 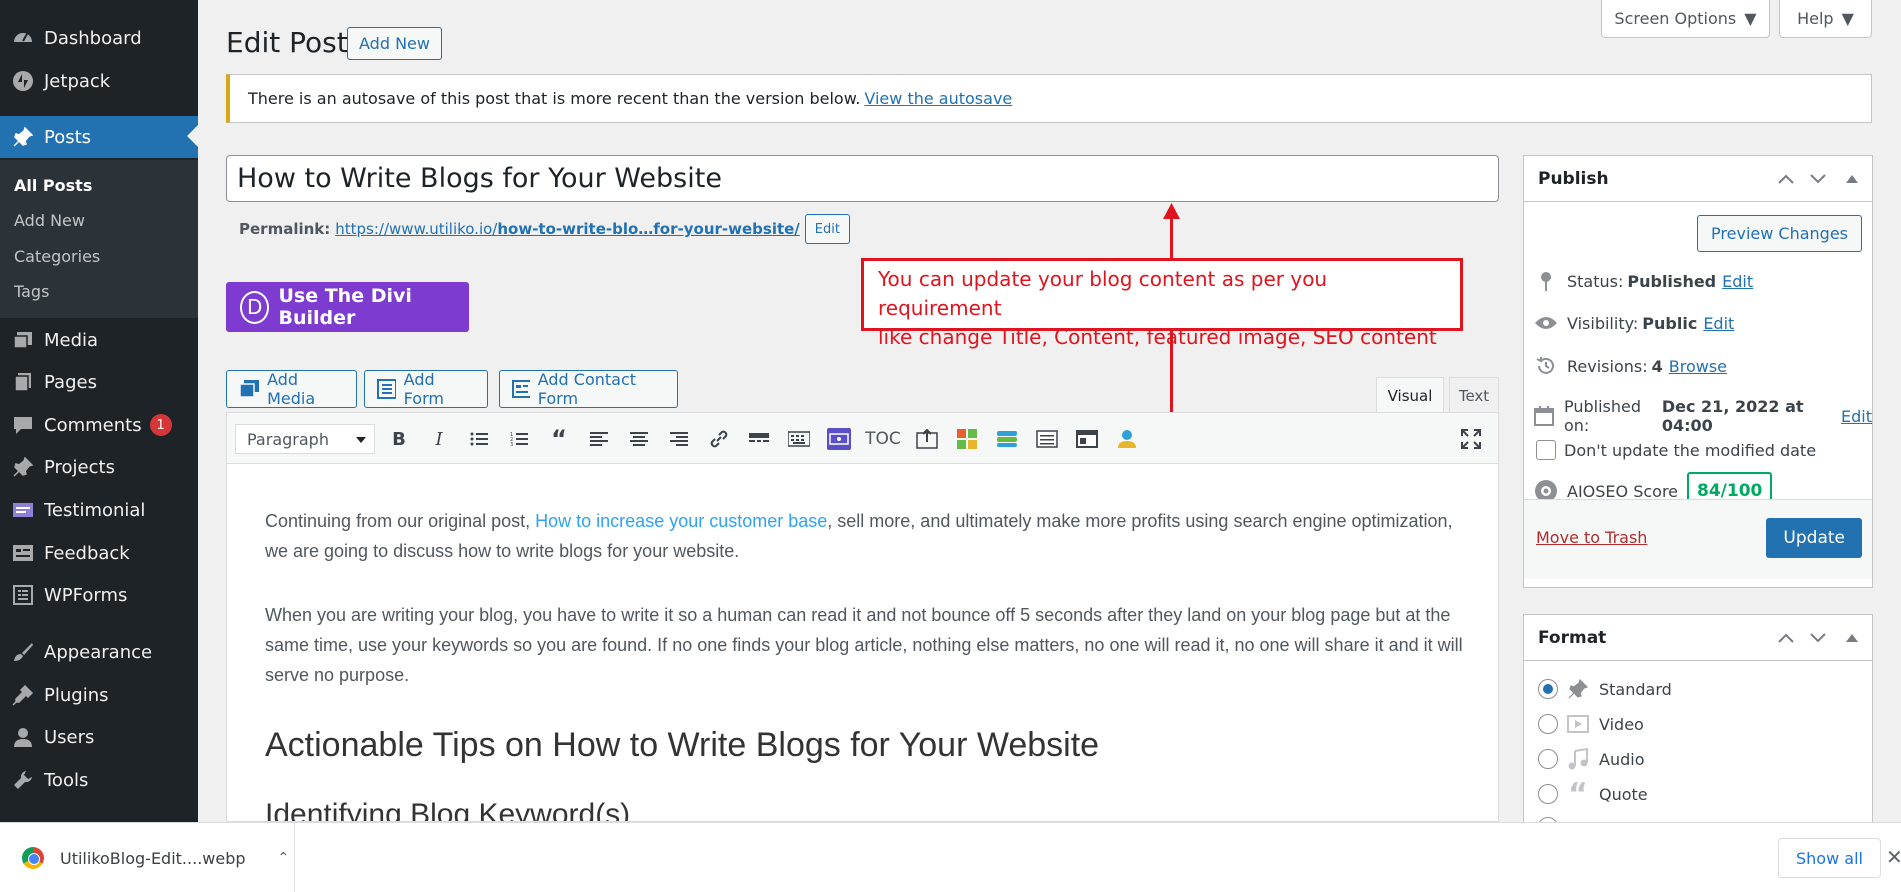 I want to click on published-edit-link: Edit, so click(x=1856, y=416).